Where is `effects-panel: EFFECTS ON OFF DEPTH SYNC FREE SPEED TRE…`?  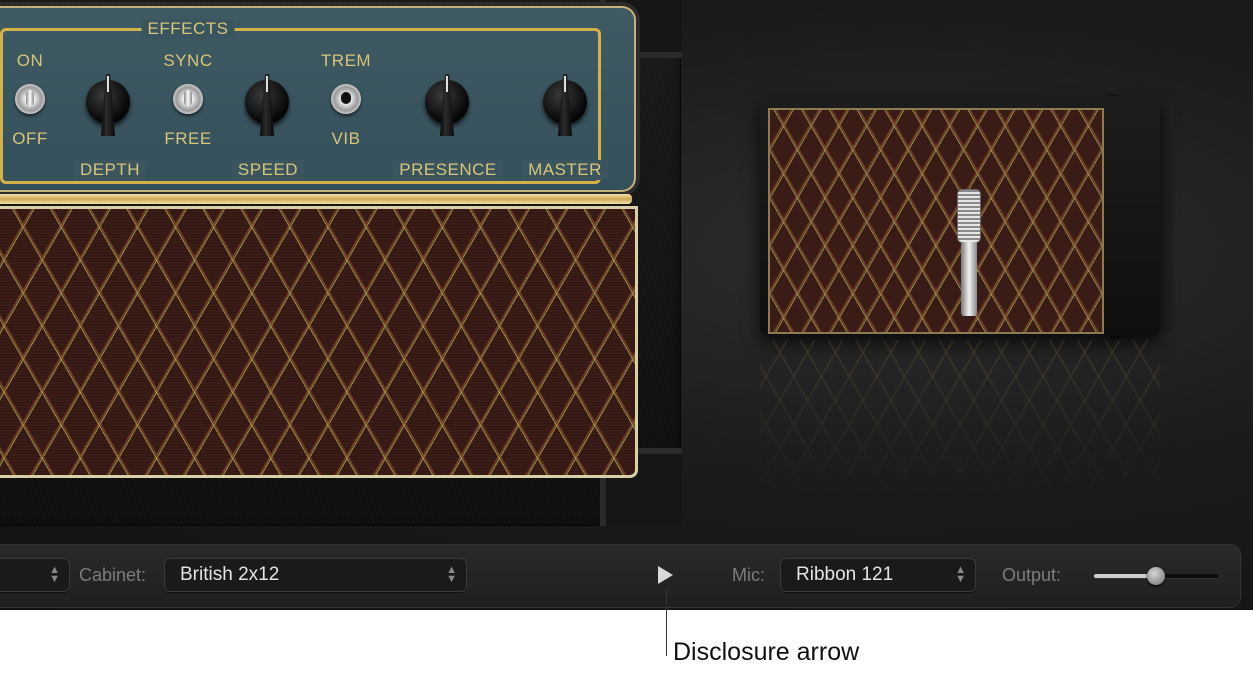 effects-panel: EFFECTS ON OFF DEPTH SYNC FREE SPEED TRE… is located at coordinates (318, 99).